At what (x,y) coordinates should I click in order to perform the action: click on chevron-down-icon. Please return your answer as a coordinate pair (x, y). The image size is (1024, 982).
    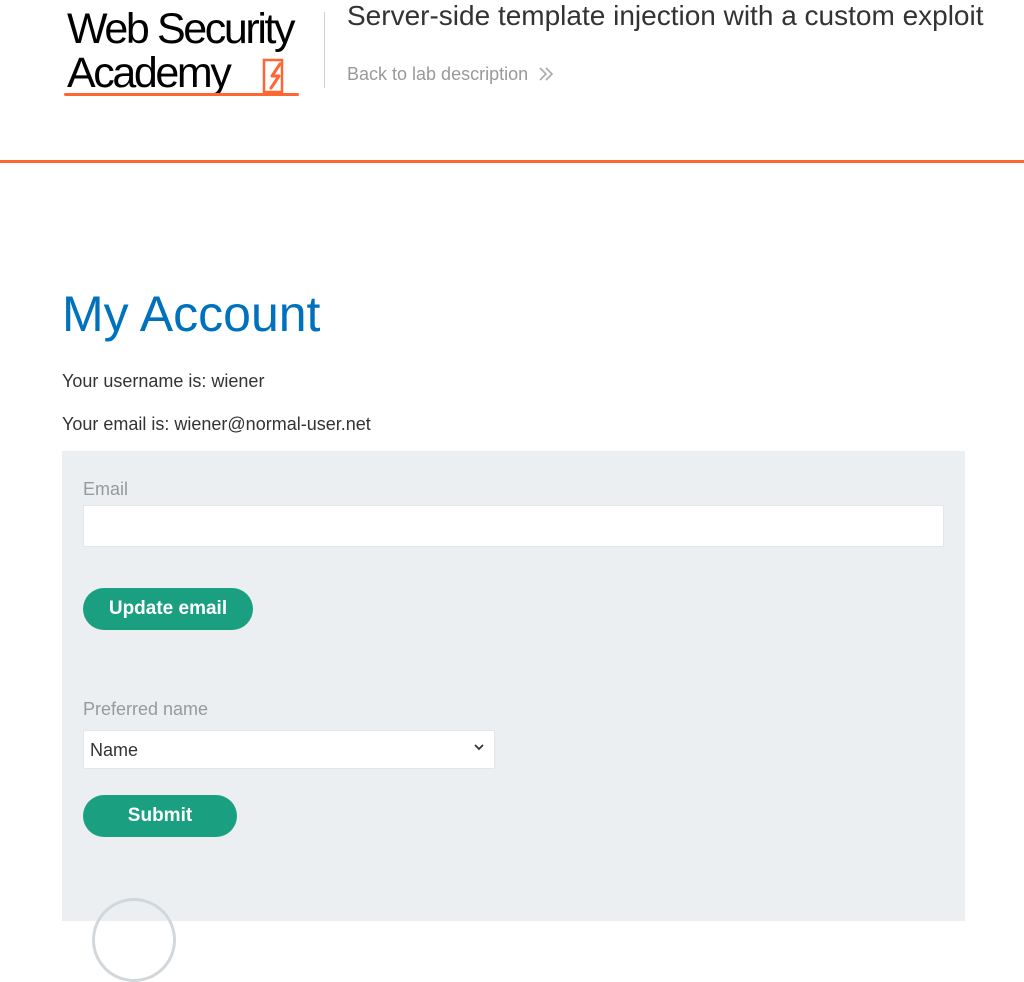
    Looking at the image, I should click on (479, 747).